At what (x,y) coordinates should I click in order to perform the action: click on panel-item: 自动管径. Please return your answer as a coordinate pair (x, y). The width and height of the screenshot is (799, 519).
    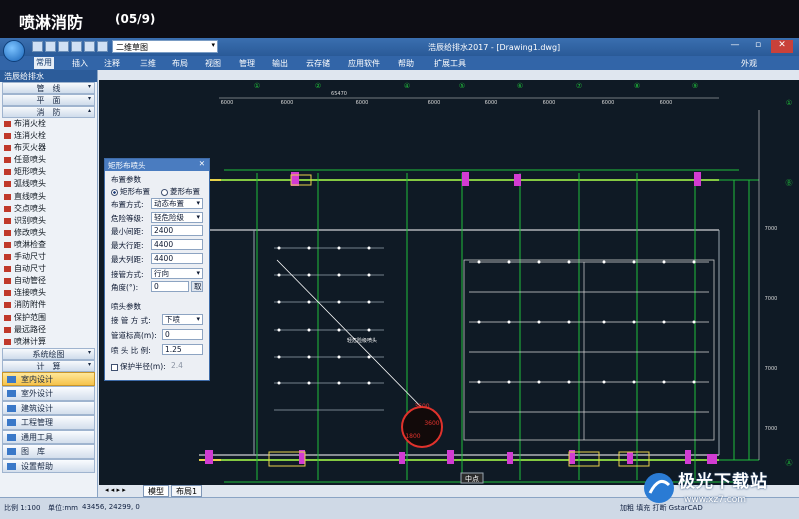
    Looking at the image, I should click on (48, 281).